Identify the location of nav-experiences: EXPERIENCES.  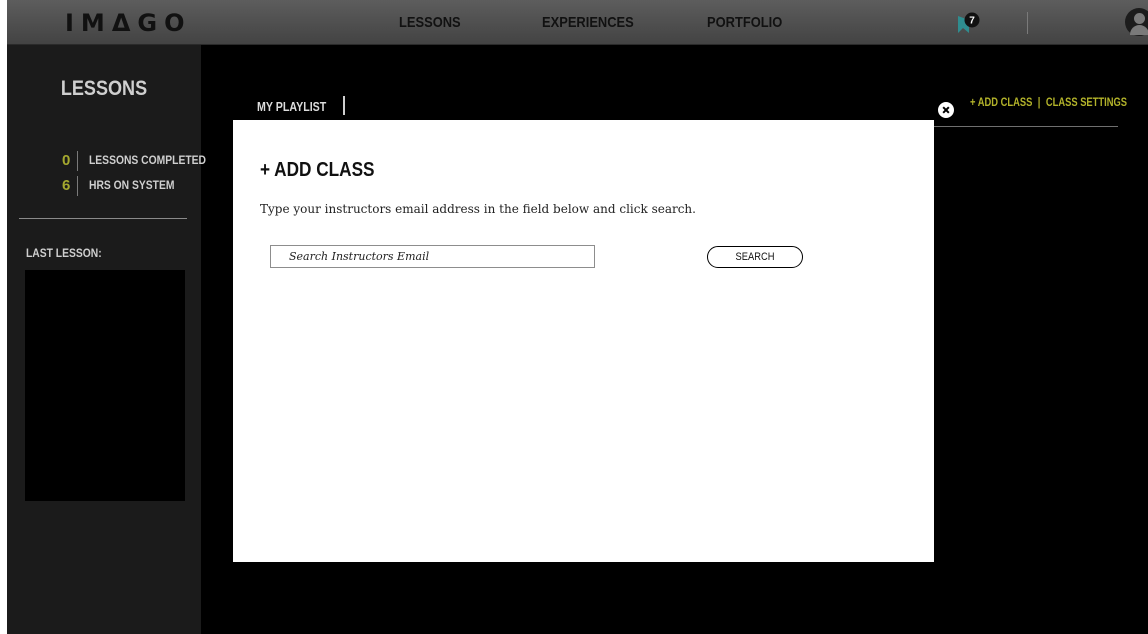
(588, 22).